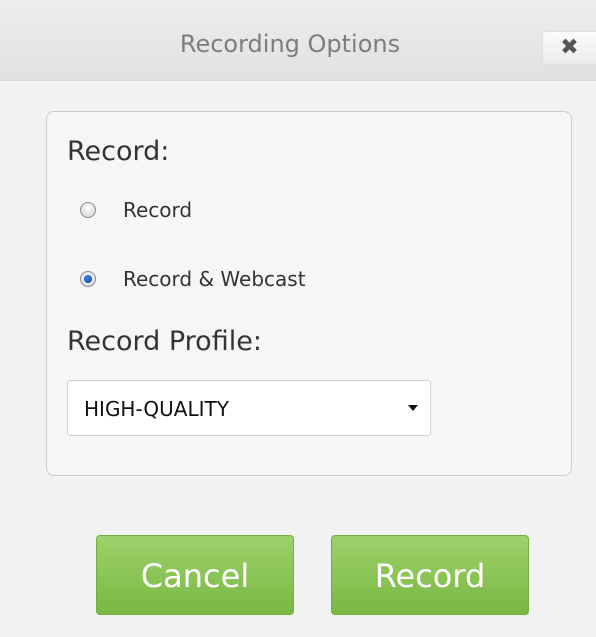 This screenshot has height=637, width=596. What do you see at coordinates (413, 408) in the screenshot?
I see `chevron-down-icon` at bounding box center [413, 408].